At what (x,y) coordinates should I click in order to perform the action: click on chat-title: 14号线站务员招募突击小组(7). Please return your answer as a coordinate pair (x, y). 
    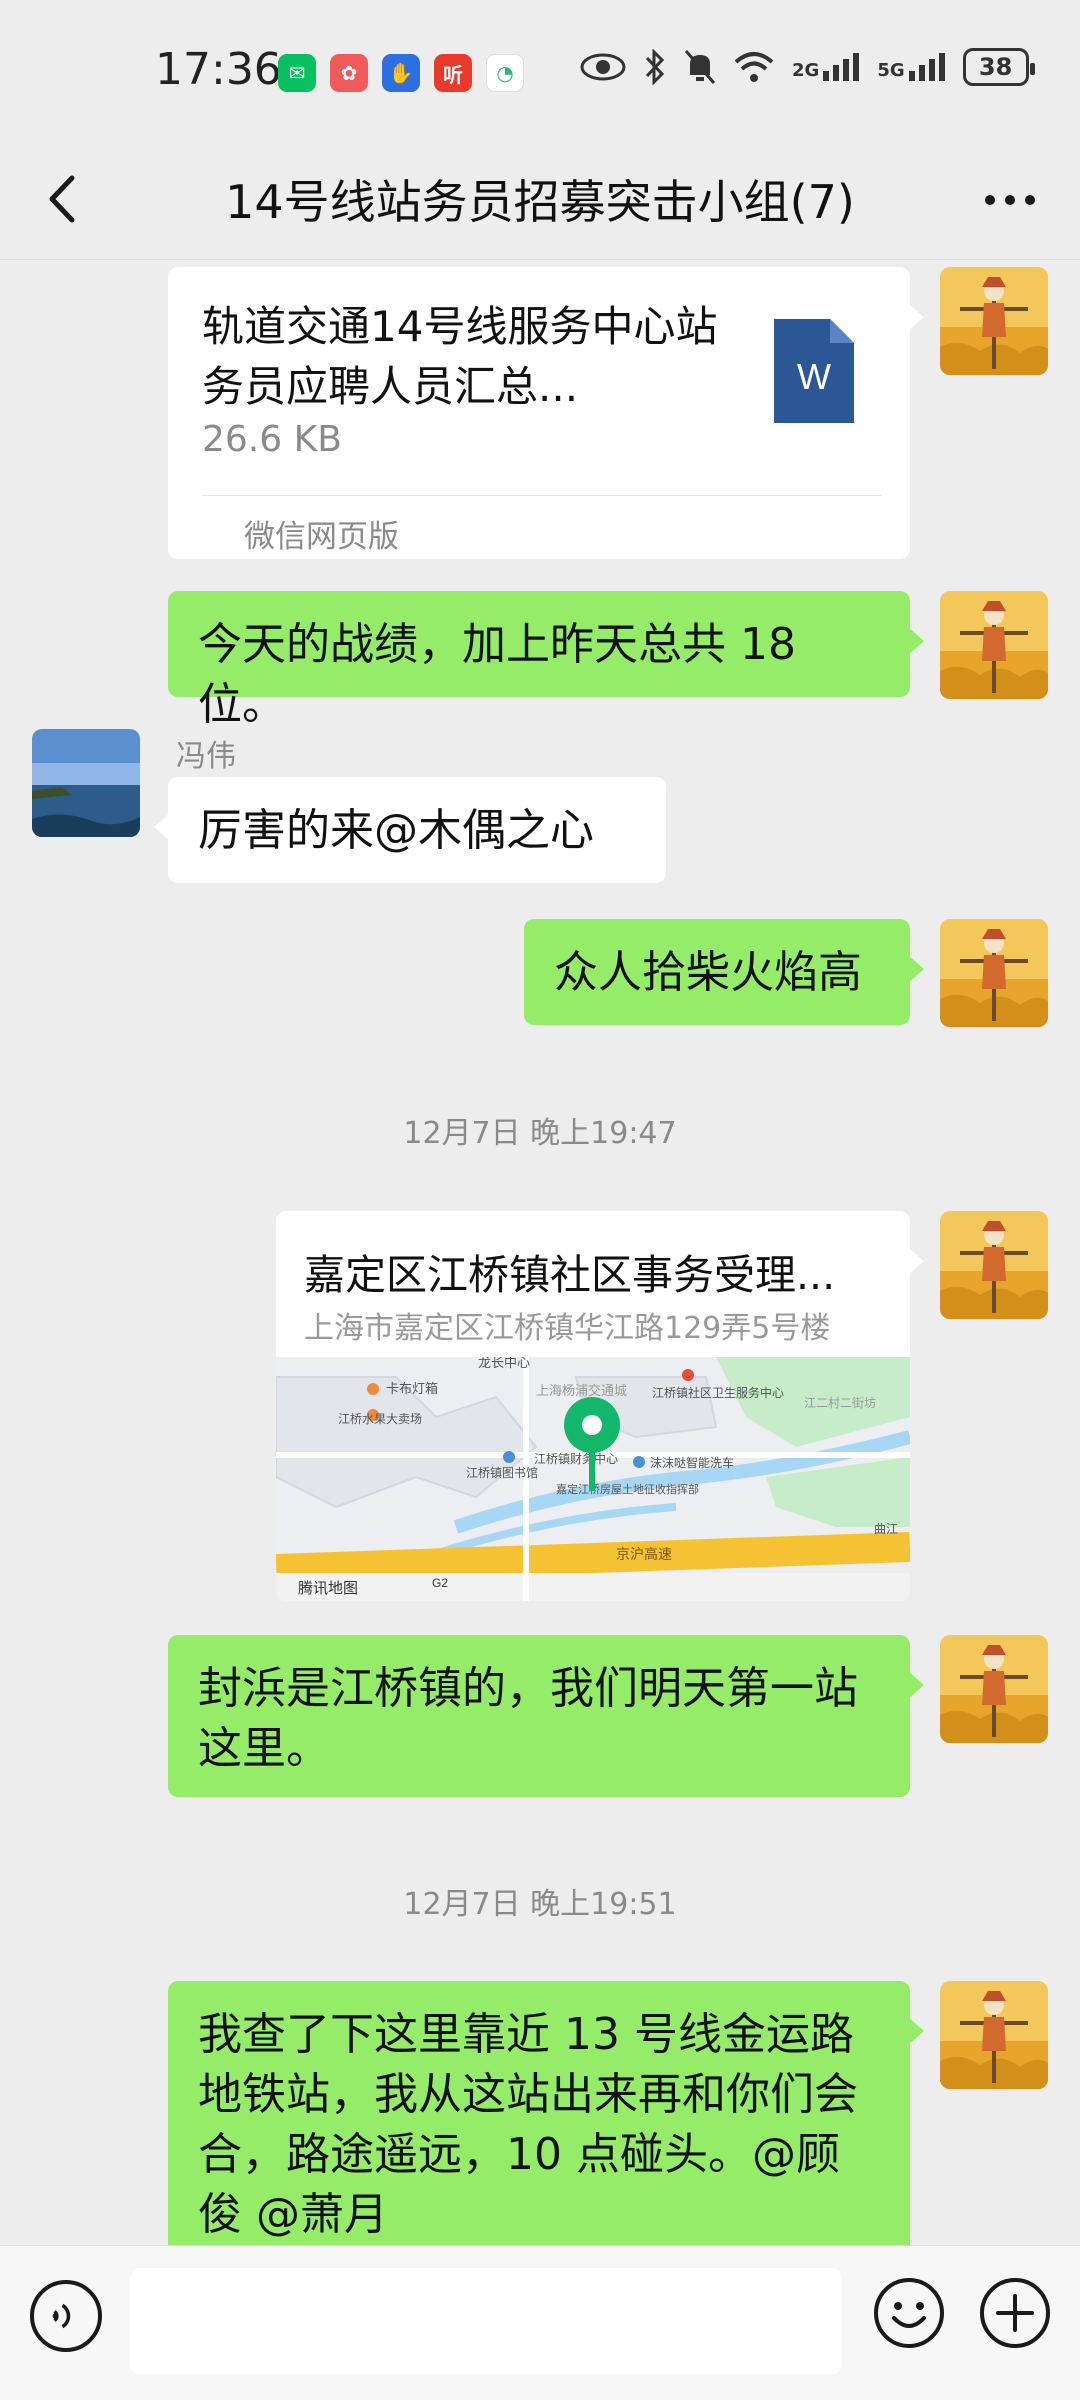
    Looking at the image, I should click on (540, 202).